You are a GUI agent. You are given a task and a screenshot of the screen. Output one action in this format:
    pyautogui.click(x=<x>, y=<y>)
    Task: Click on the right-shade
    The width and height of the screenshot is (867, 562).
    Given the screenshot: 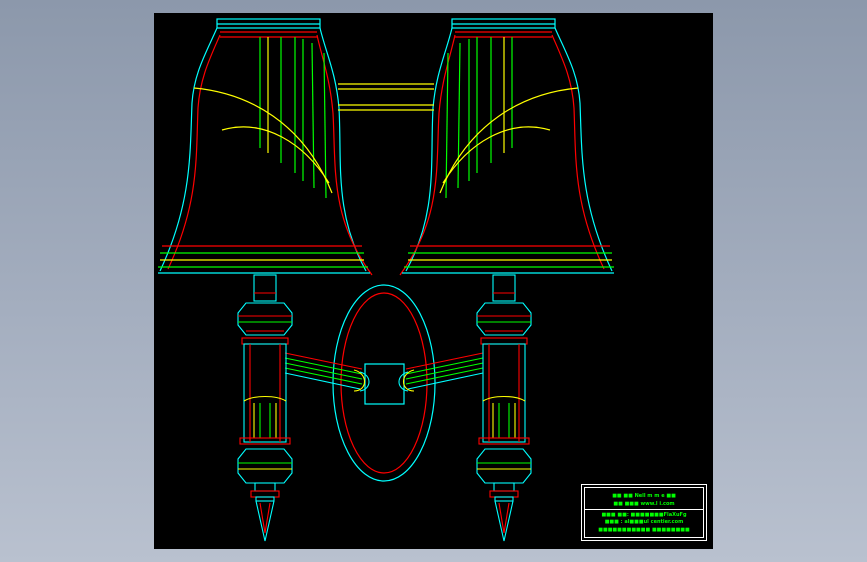 What is the action you would take?
    pyautogui.click(x=506, y=147)
    